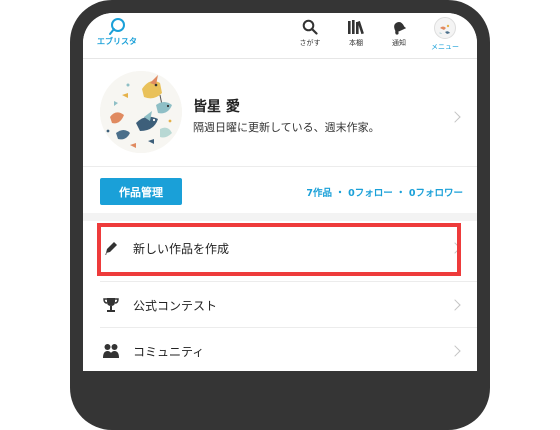  What do you see at coordinates (399, 36) in the screenshot?
I see `nav-notification: 通知` at bounding box center [399, 36].